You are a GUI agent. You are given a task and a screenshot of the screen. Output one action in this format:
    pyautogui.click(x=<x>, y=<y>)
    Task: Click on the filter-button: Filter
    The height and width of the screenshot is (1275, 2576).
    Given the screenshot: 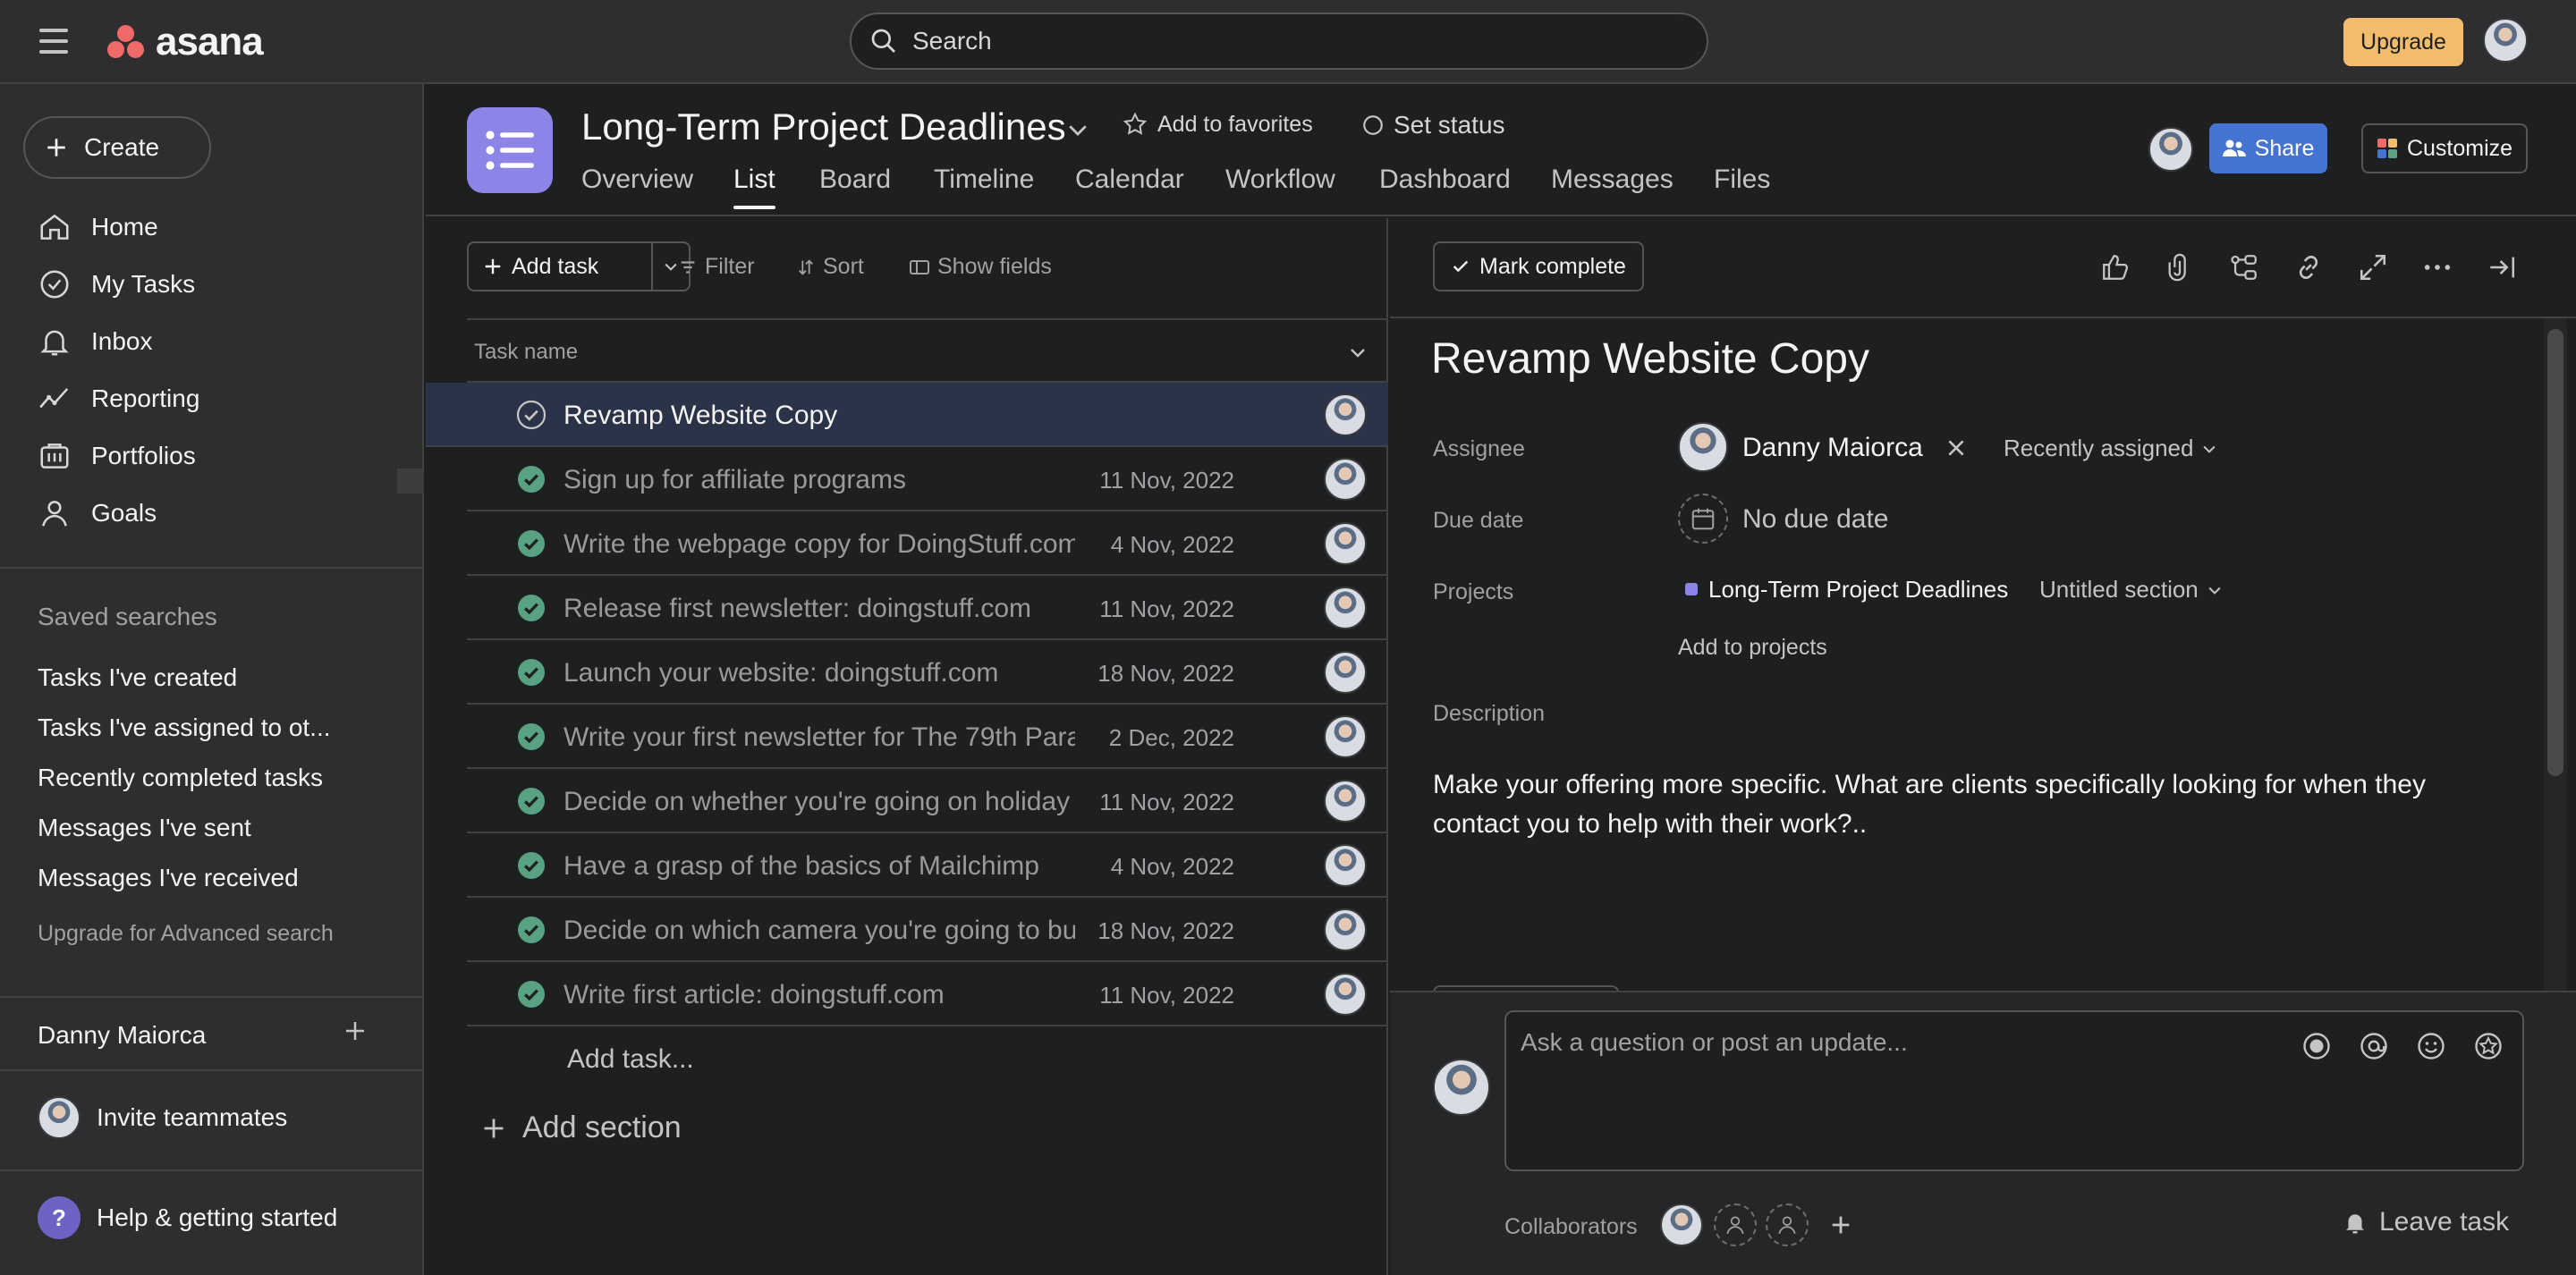 What is the action you would take?
    pyautogui.click(x=716, y=267)
    